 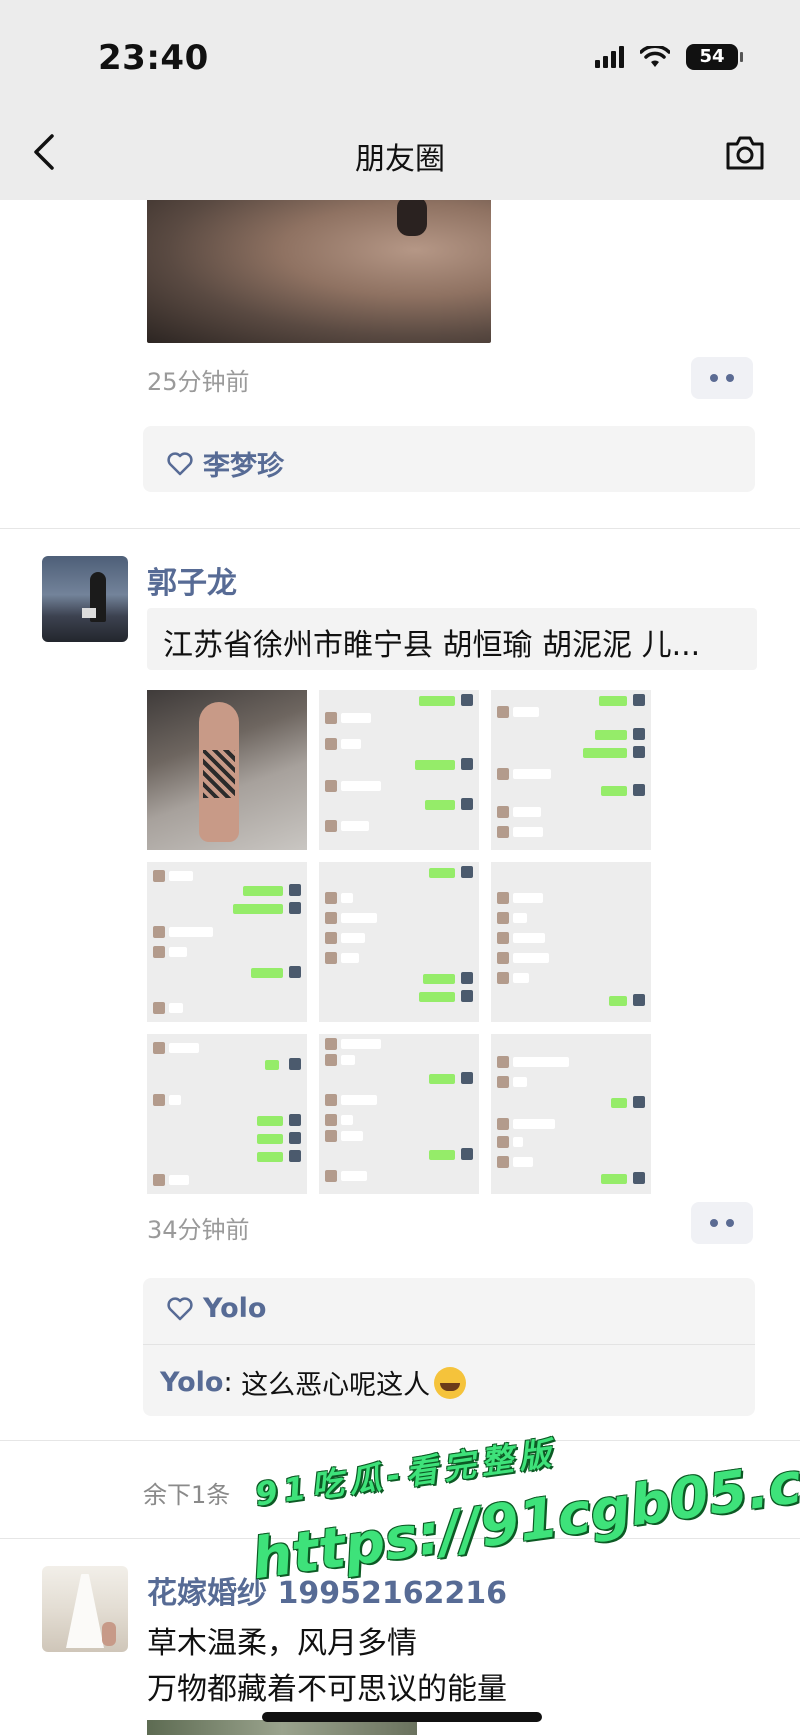 What do you see at coordinates (153, 58) in the screenshot?
I see `status-time: 23:40` at bounding box center [153, 58].